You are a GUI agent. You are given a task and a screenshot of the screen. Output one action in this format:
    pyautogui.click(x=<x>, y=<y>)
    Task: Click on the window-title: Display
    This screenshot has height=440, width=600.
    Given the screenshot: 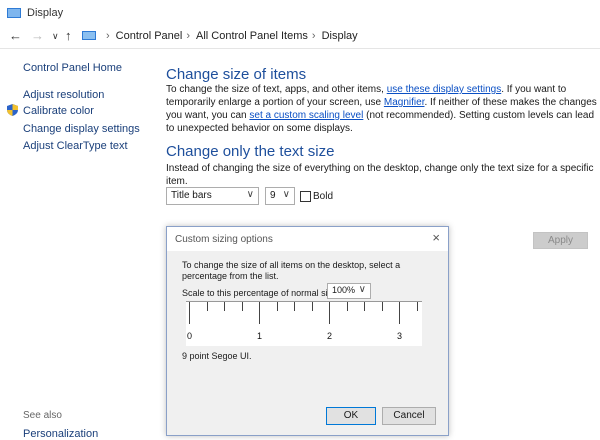 What is the action you would take?
    pyautogui.click(x=45, y=13)
    